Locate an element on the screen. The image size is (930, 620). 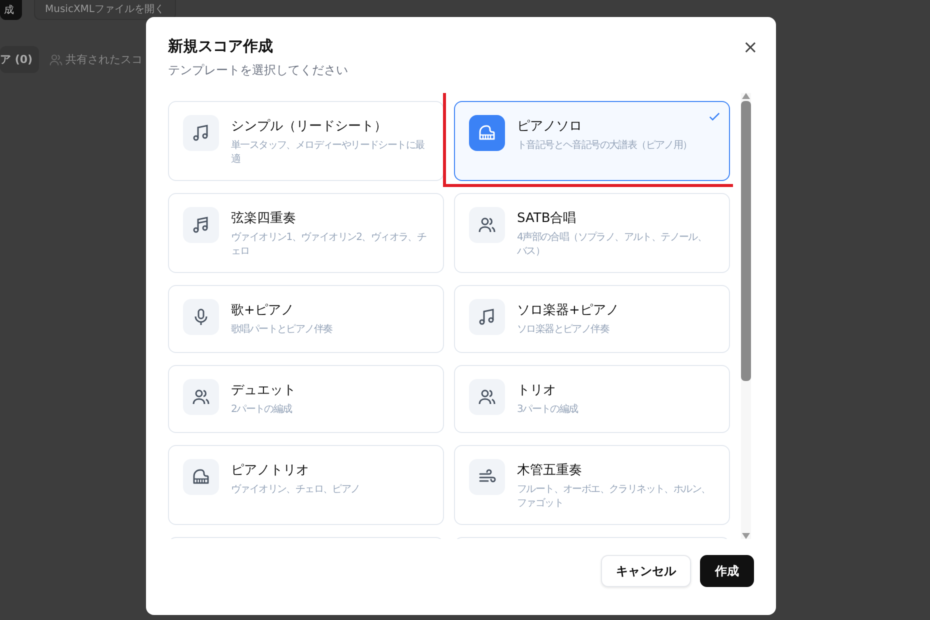
template-description: ト音記号とヘ音記号の大譜表（ピアノ用） is located at coordinates (604, 146).